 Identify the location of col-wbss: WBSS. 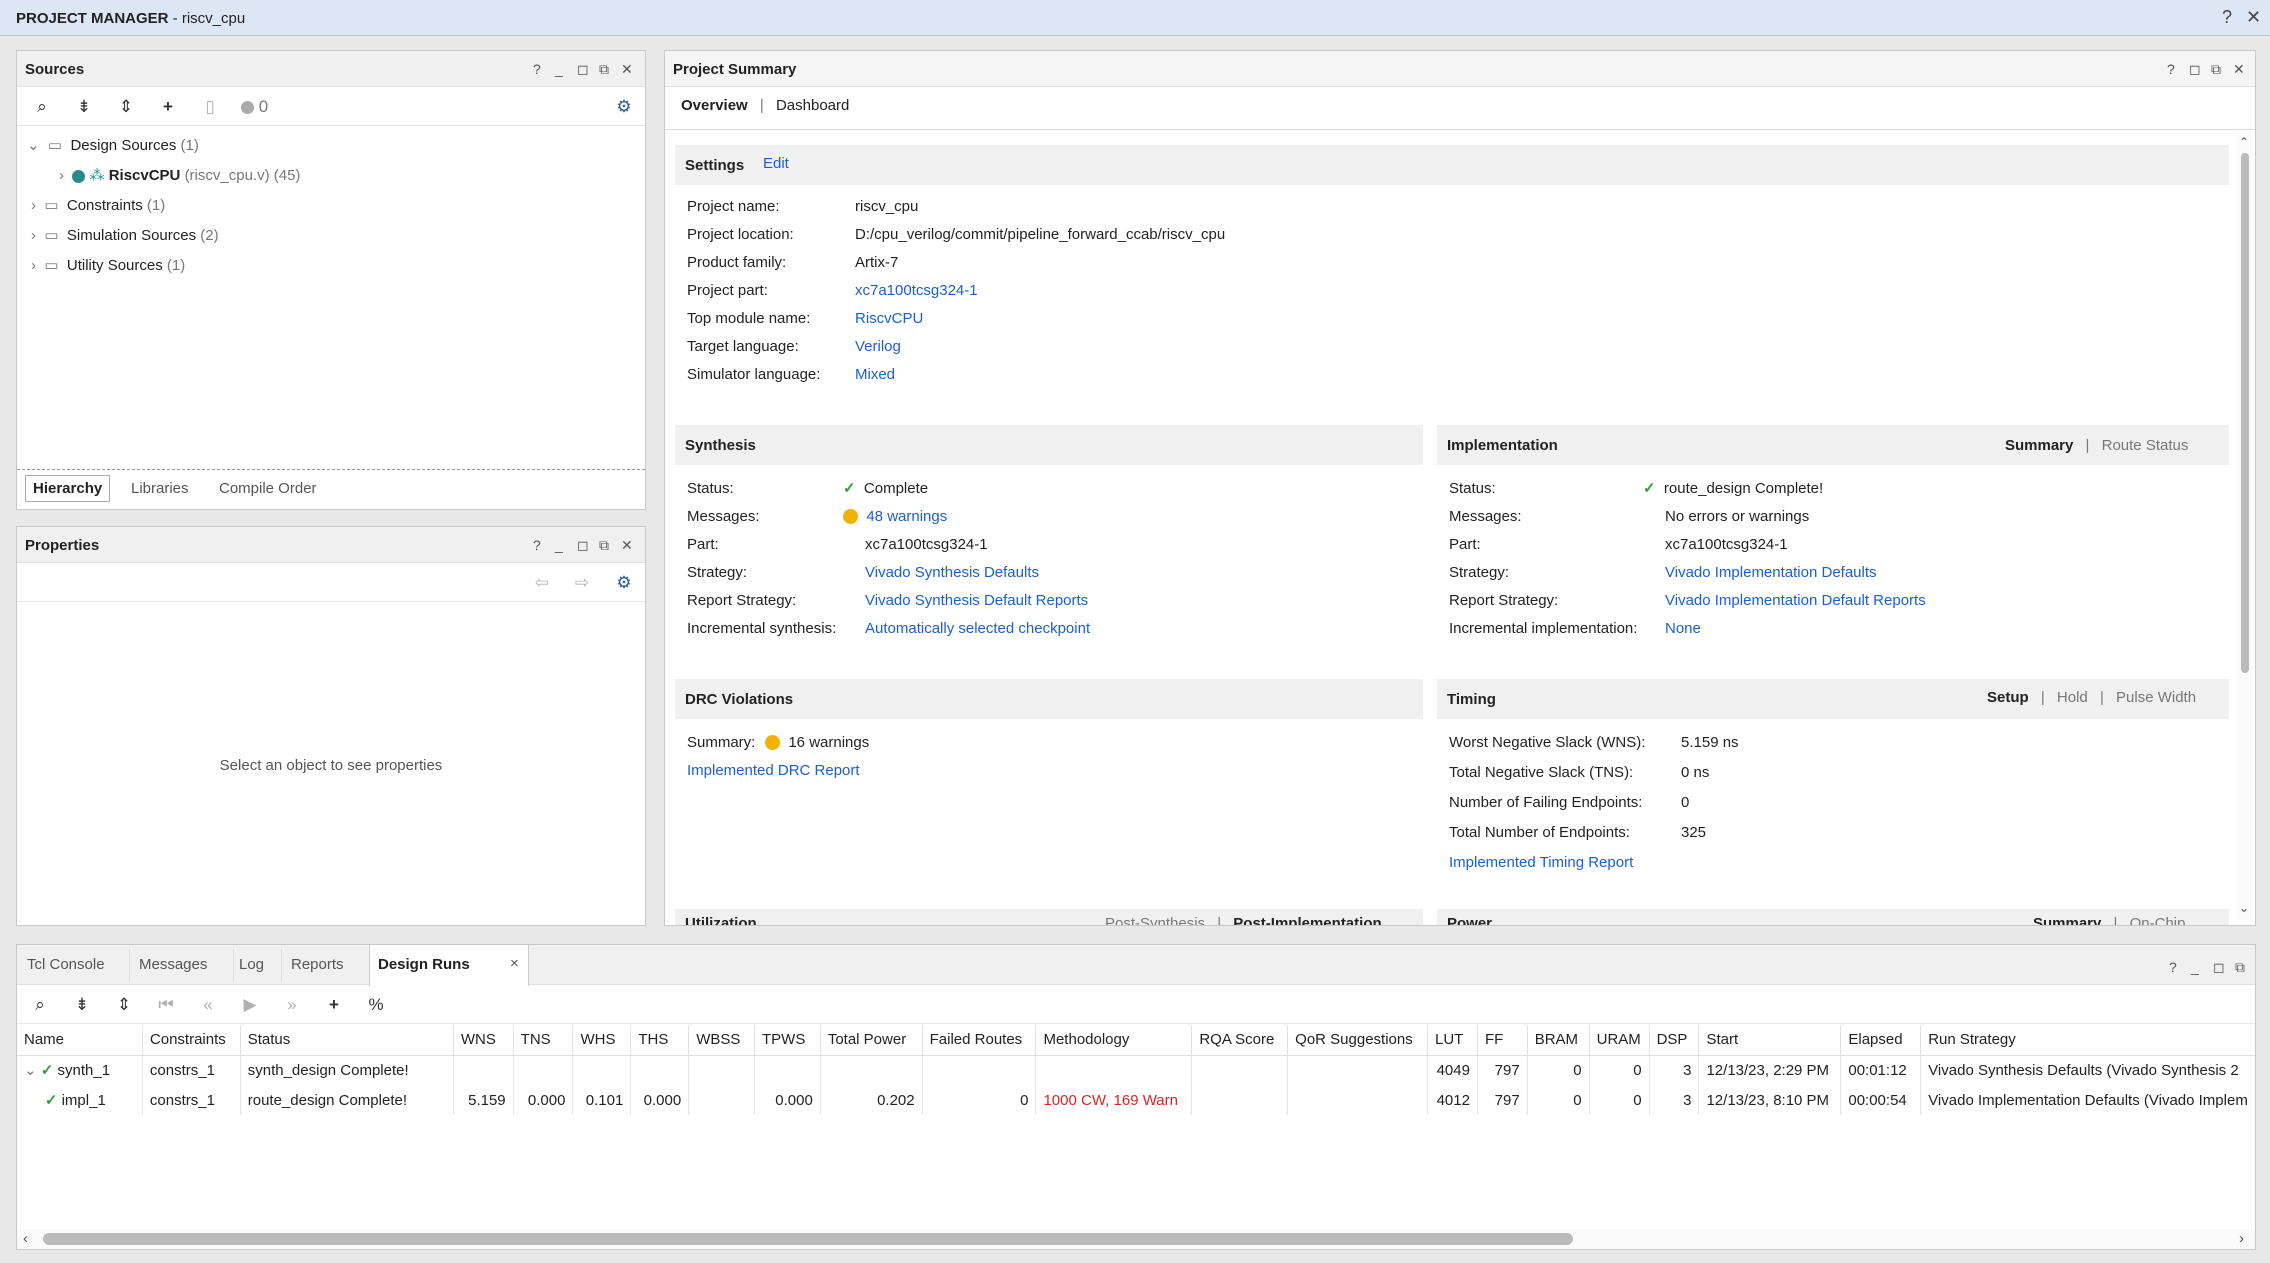
(722, 1040).